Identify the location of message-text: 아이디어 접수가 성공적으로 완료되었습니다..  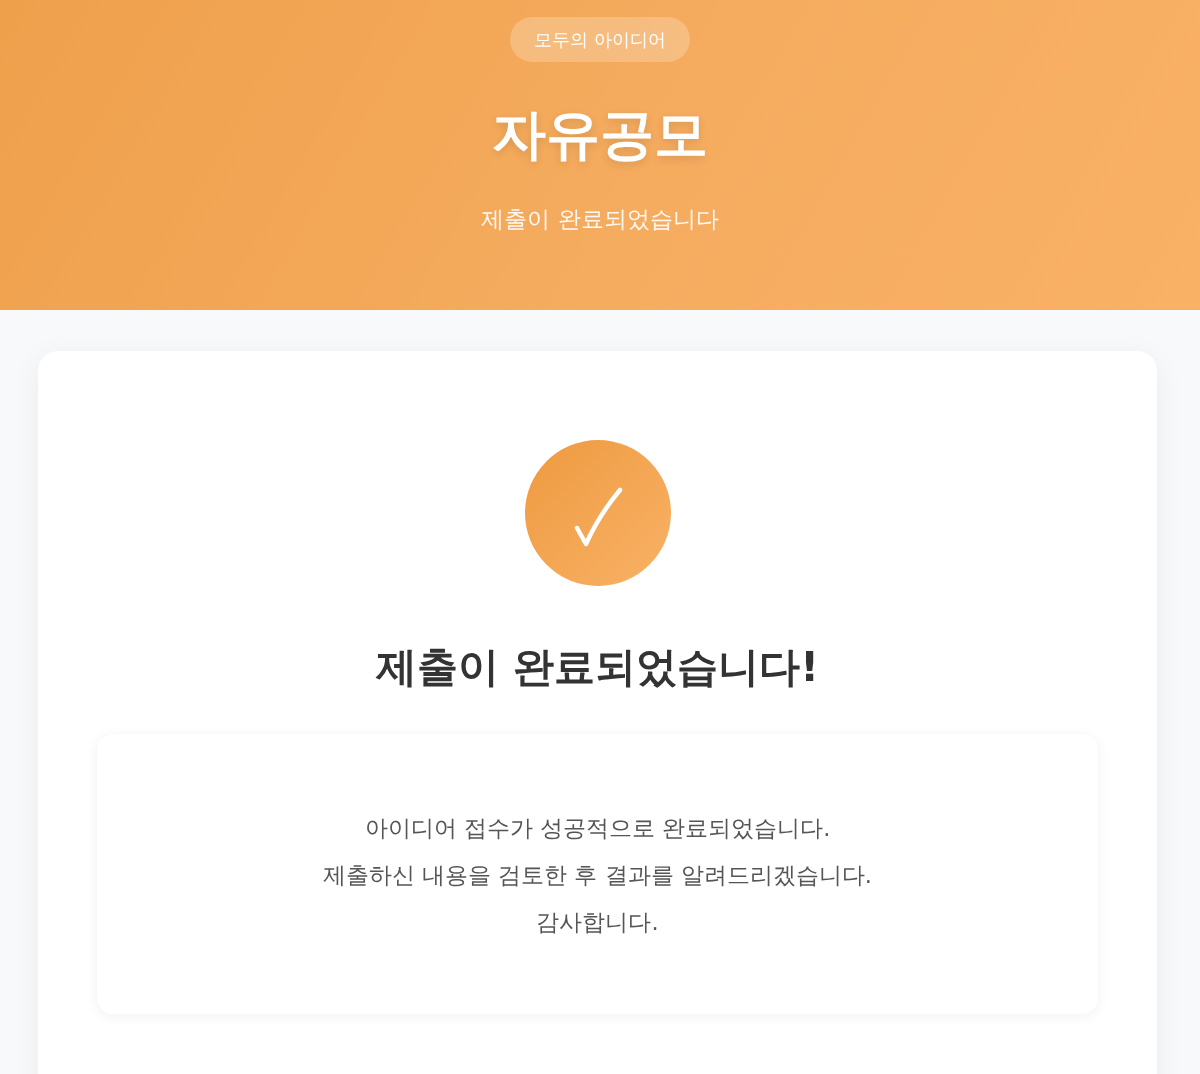
(597, 829).